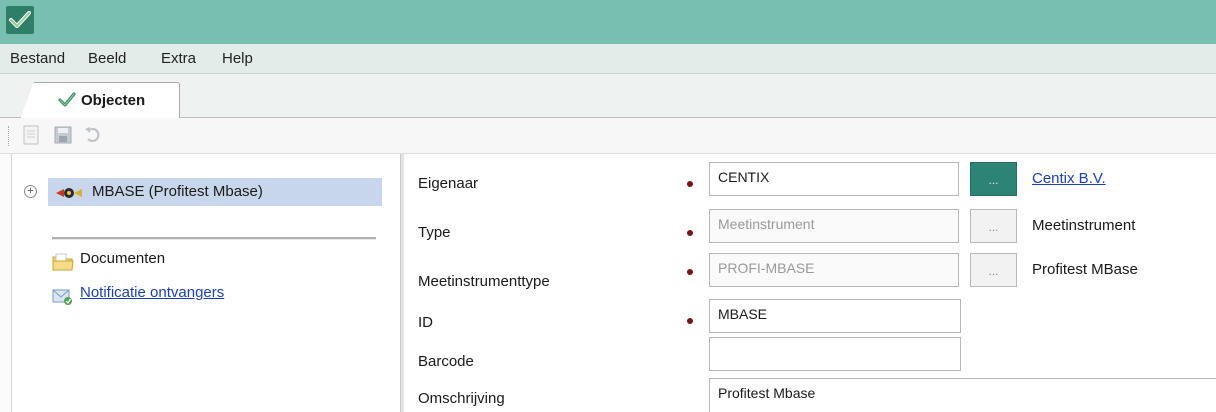 This screenshot has width=1216, height=412. I want to click on barcode-field, so click(835, 354).